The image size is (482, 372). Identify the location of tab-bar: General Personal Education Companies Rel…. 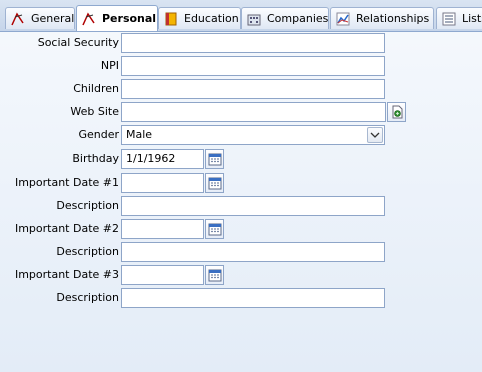
(241, 16).